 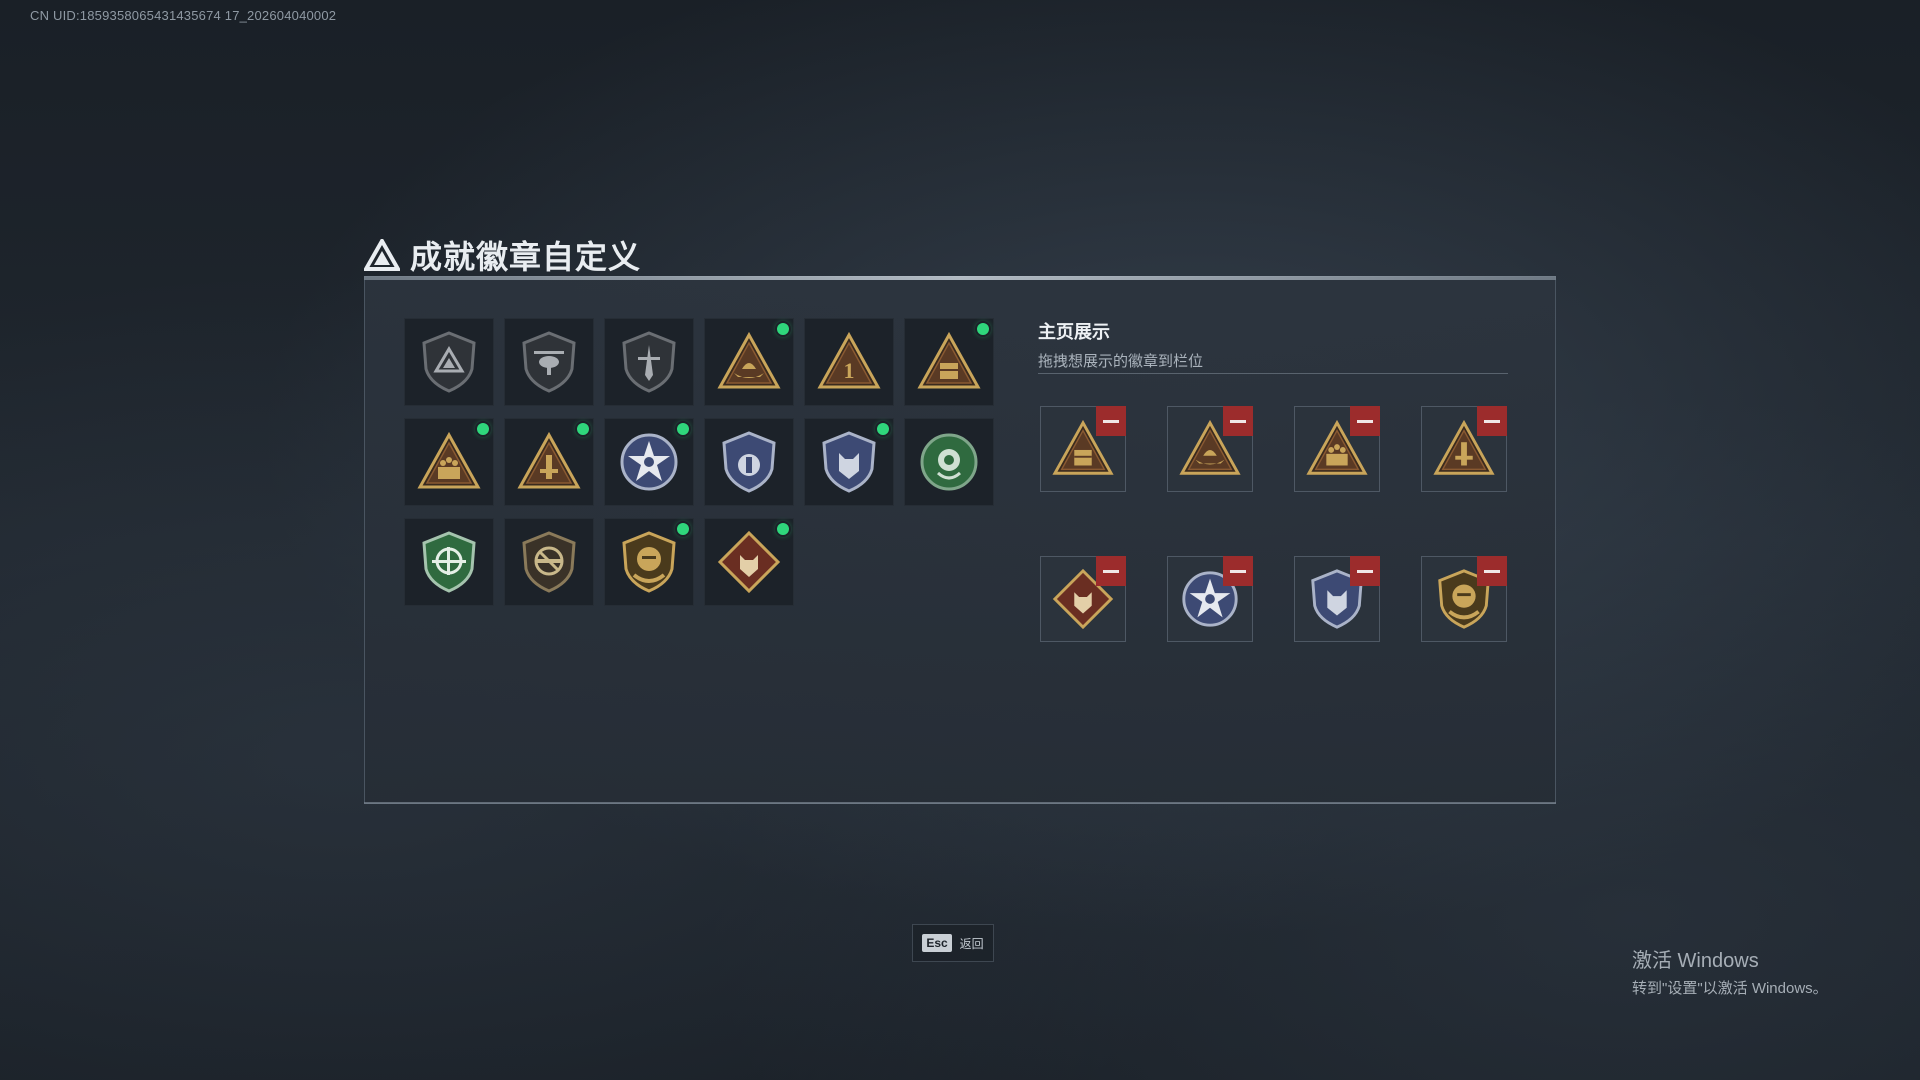 I want to click on blade-shield-badge-icon, so click(x=649, y=362).